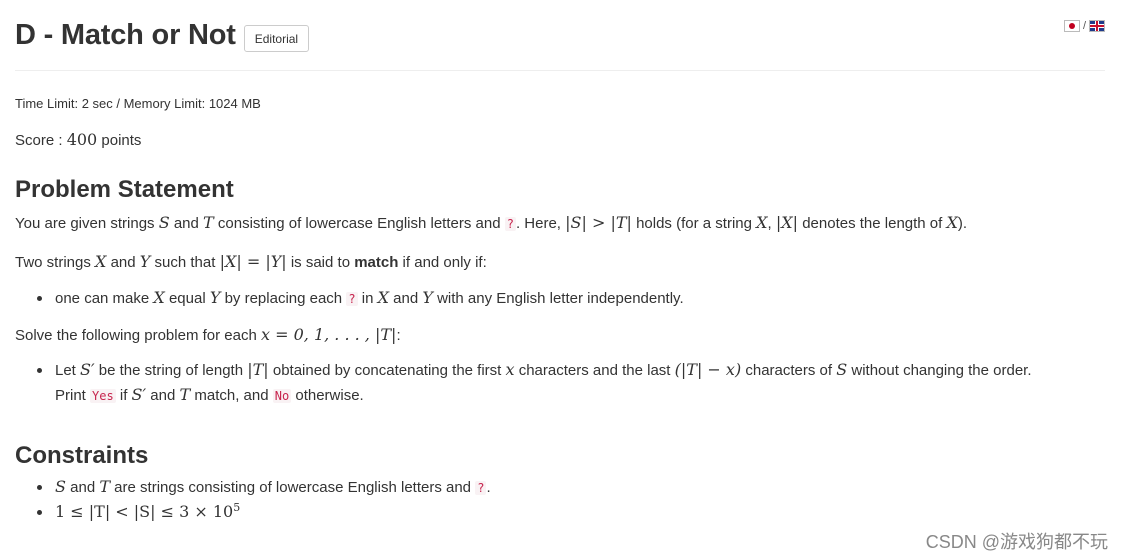 This screenshot has width=1124, height=560. I want to click on text: match, and, so click(231, 395).